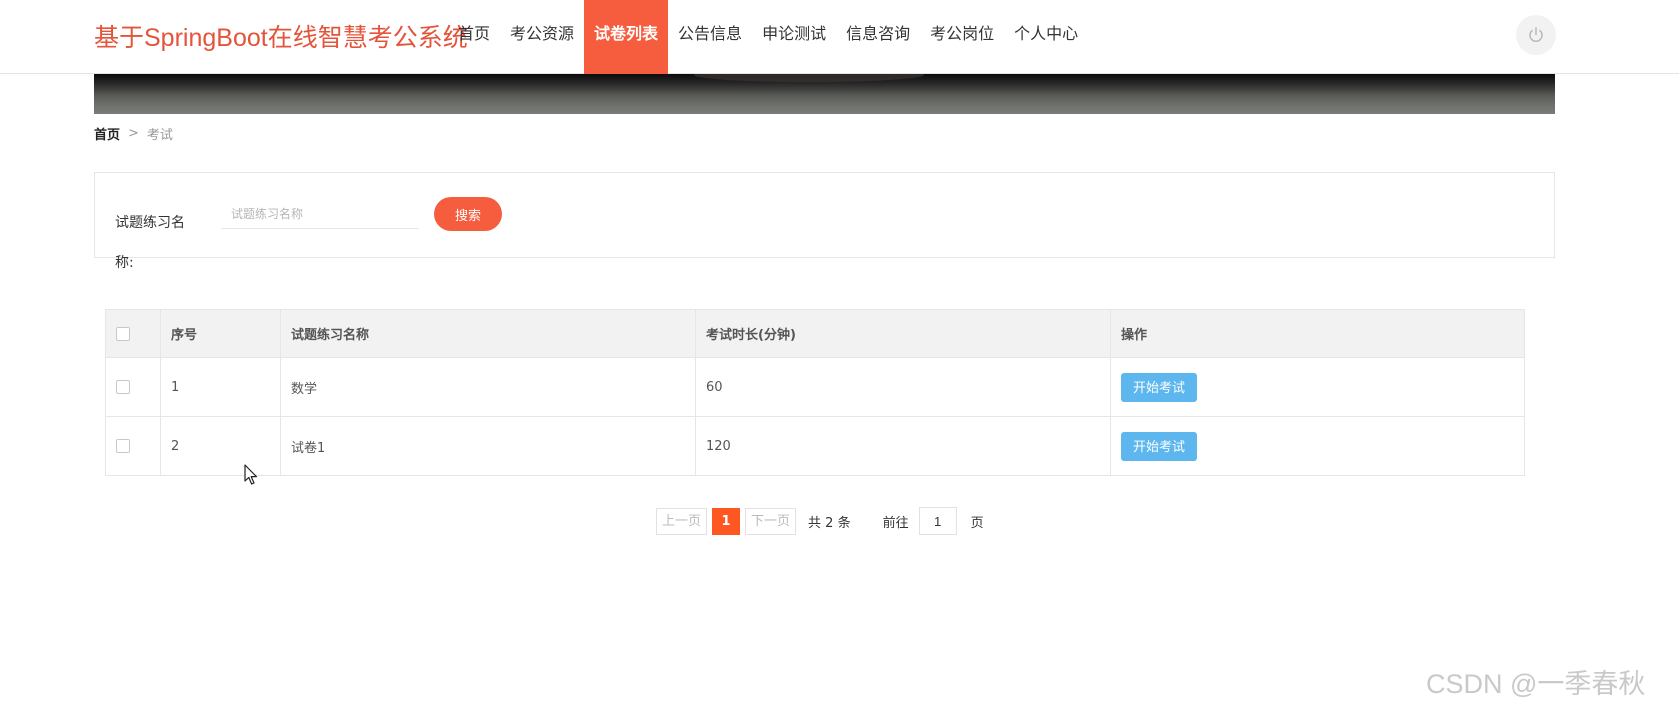 Image resolution: width=1679 pixels, height=710 pixels. What do you see at coordinates (220, 387) in the screenshot?
I see `row-no: 1` at bounding box center [220, 387].